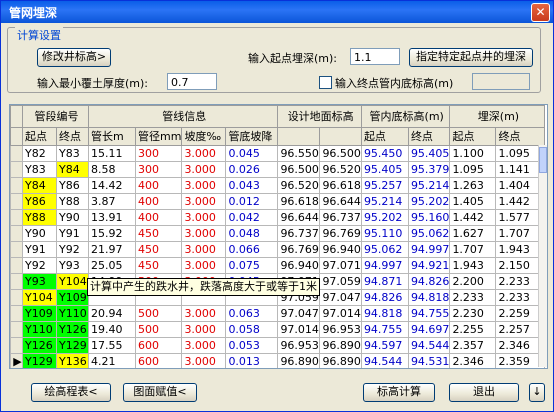 Image resolution: width=554 pixels, height=412 pixels. Describe the element at coordinates (473, 201) in the screenshot. I see `cell-depth-start: 1.405` at that location.